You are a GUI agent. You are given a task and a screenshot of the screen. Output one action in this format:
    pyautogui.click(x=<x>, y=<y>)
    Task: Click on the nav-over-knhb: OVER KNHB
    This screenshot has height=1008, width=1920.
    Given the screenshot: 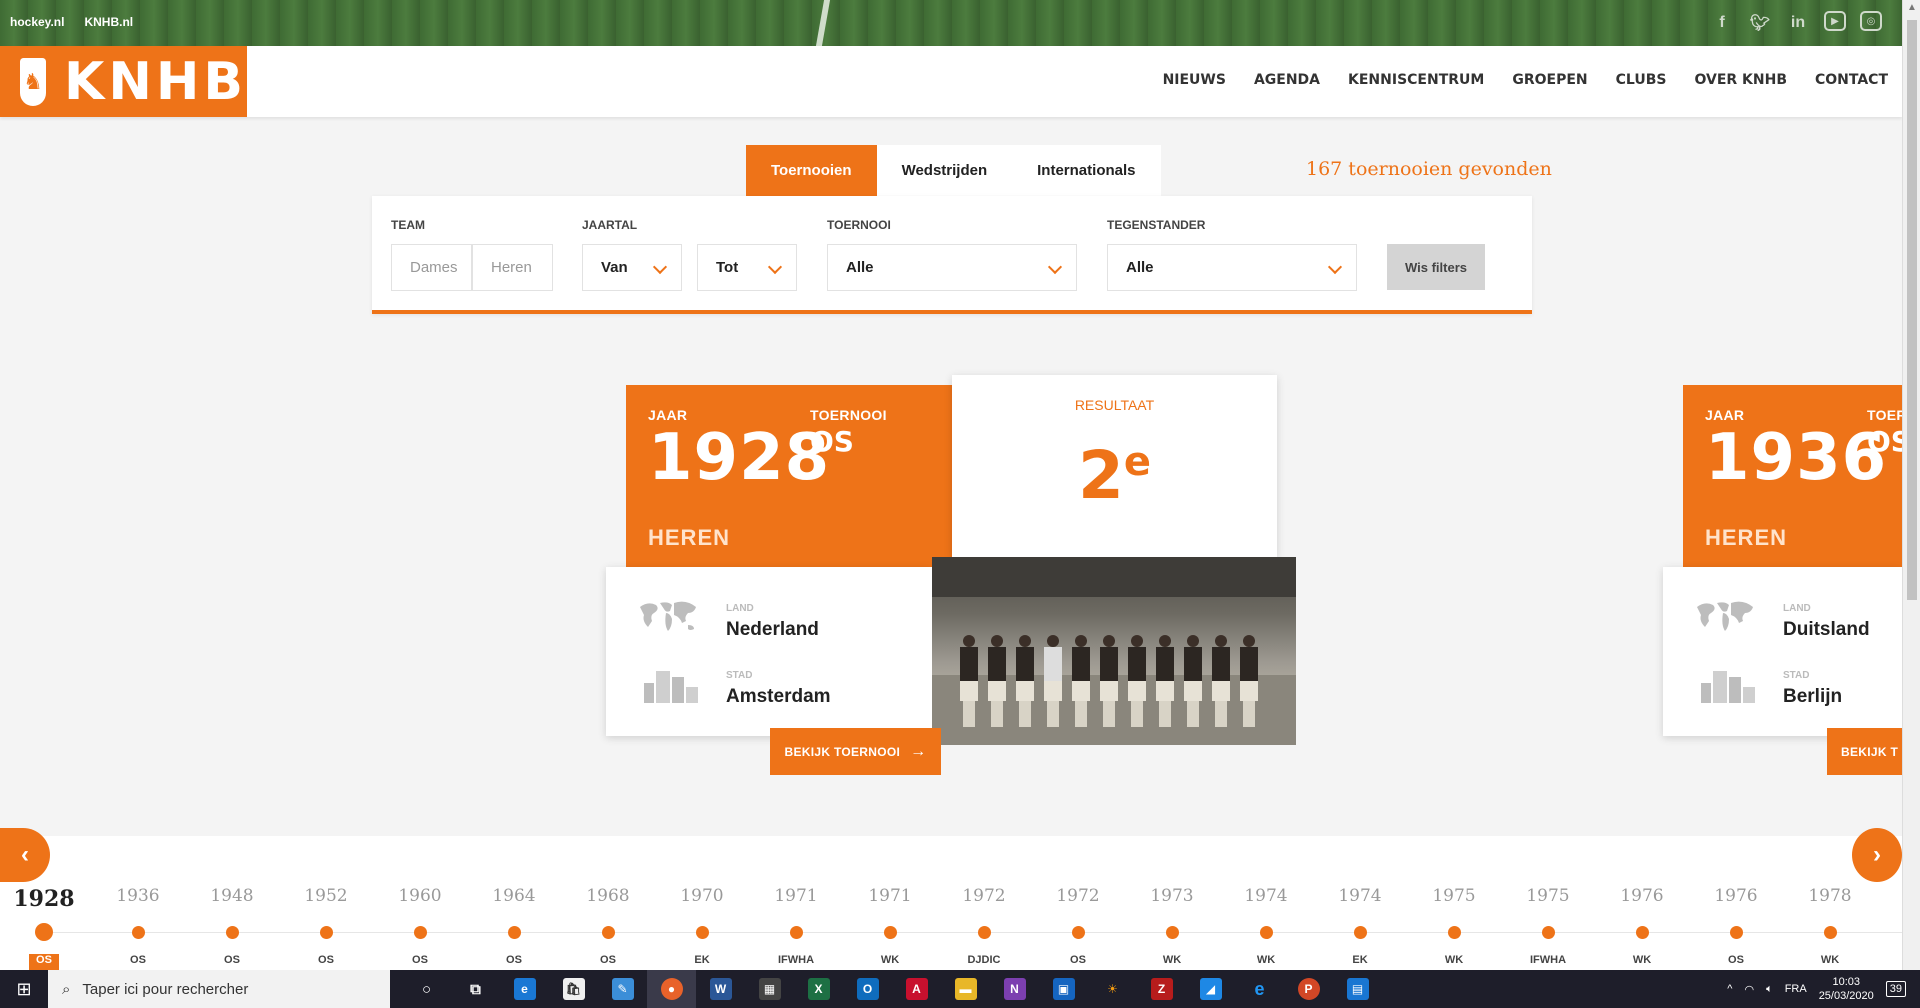 What is the action you would take?
    pyautogui.click(x=1740, y=80)
    